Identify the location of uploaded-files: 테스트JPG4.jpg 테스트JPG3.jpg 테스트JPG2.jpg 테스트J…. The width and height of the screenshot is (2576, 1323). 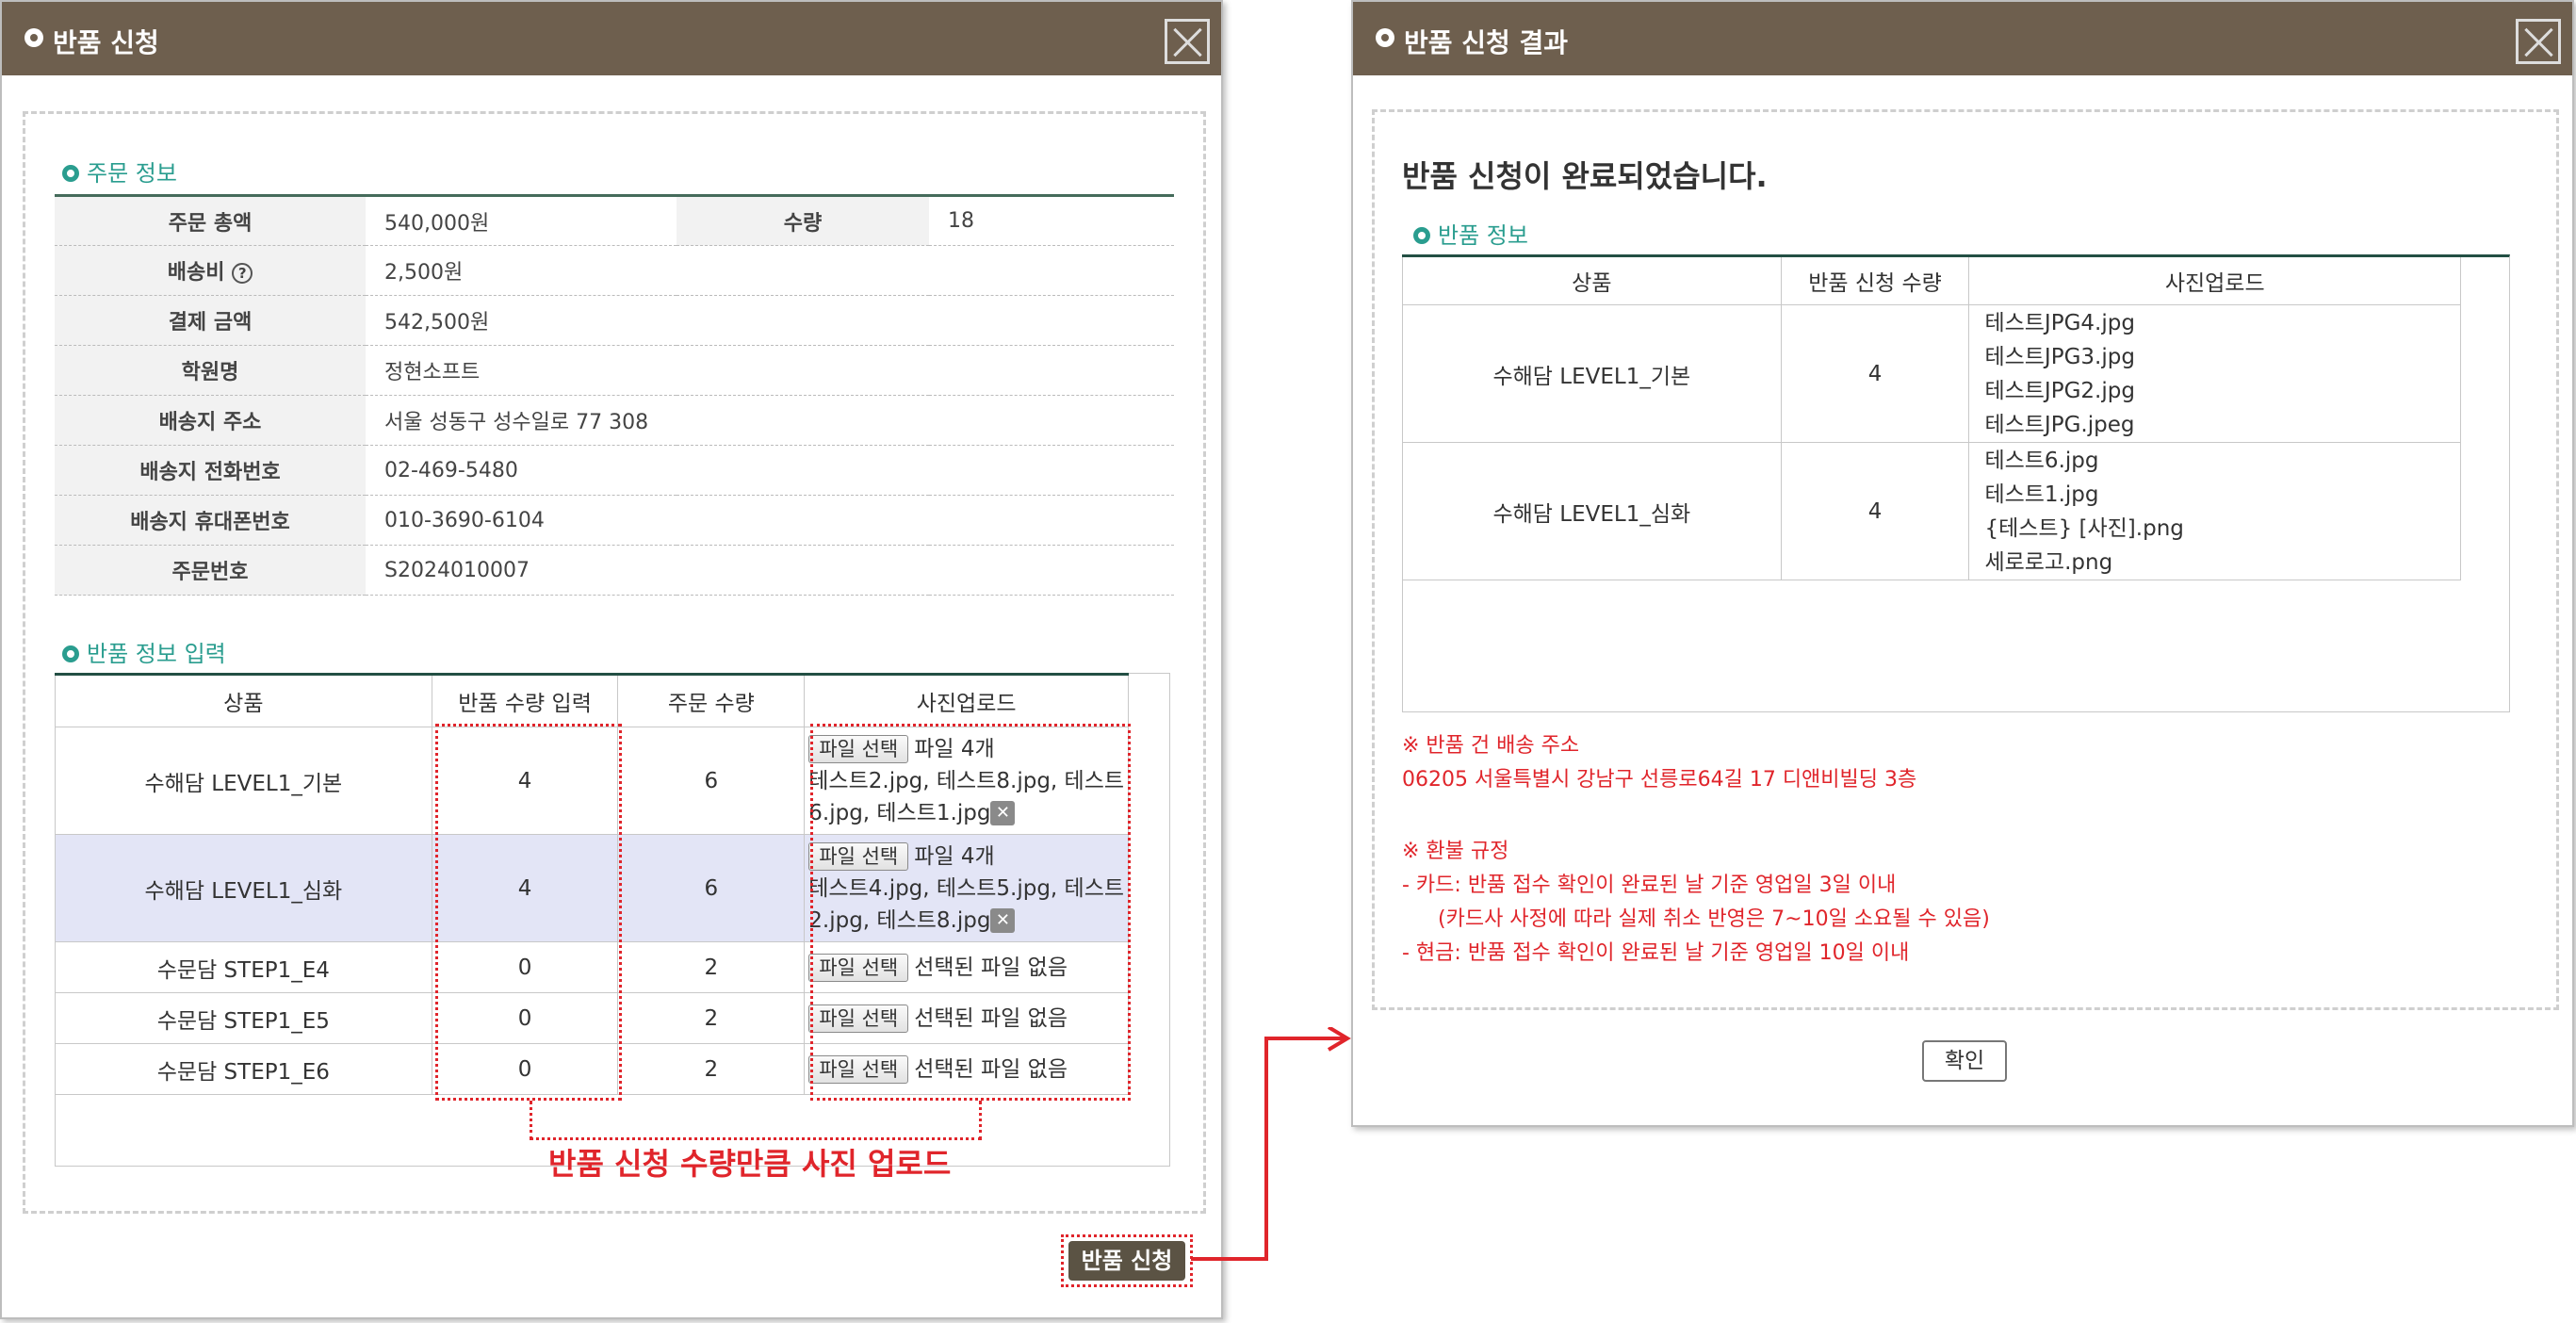
(2214, 373).